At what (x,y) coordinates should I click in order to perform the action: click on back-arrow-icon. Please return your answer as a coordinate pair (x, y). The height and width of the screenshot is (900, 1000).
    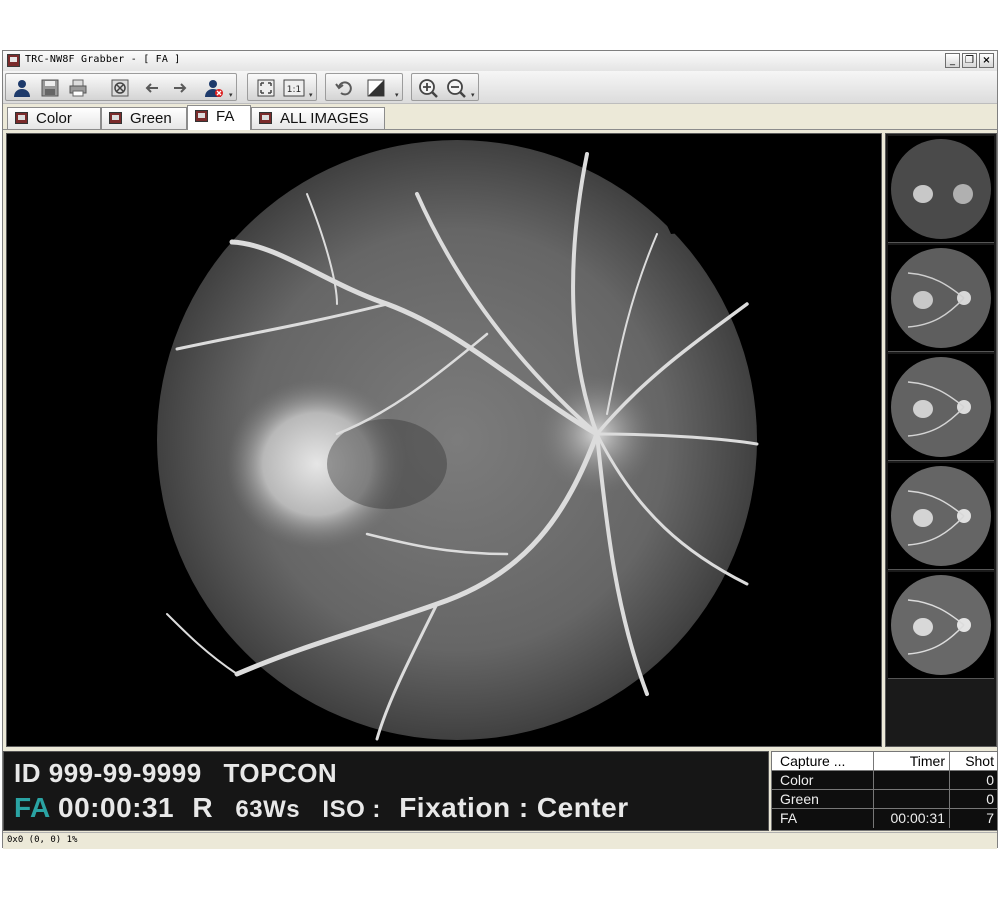
    Looking at the image, I should click on (151, 88).